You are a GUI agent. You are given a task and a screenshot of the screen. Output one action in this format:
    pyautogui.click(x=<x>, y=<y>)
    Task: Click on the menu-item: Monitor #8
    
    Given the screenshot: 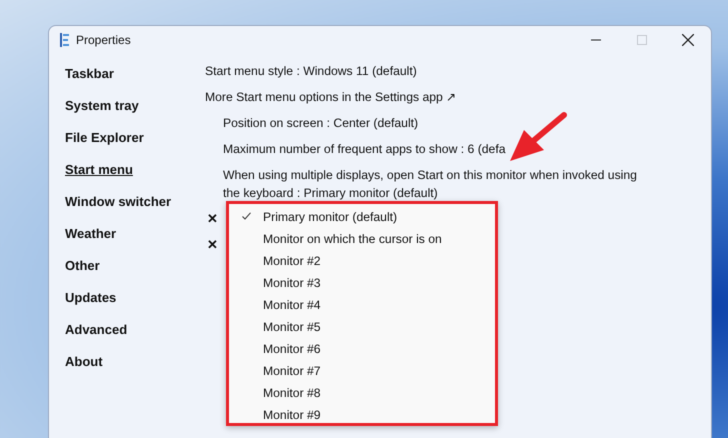 What is the action you would take?
    pyautogui.click(x=362, y=393)
    